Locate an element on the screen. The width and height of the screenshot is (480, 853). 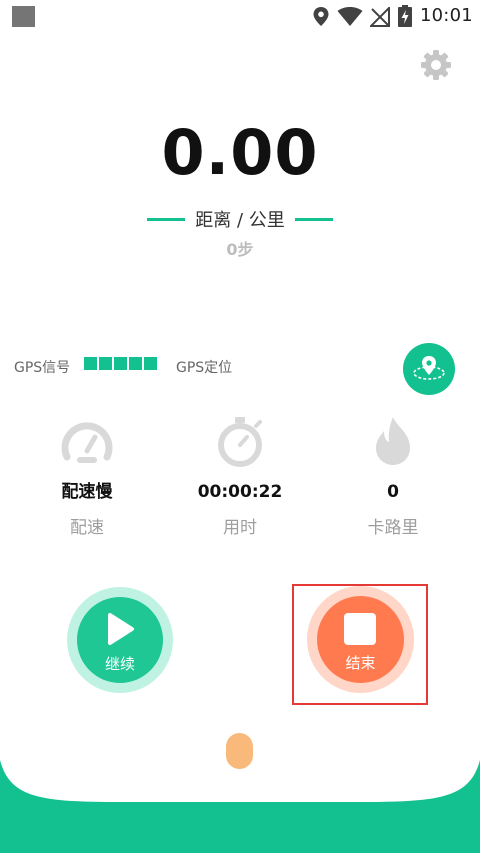
play-icon is located at coordinates (121, 629).